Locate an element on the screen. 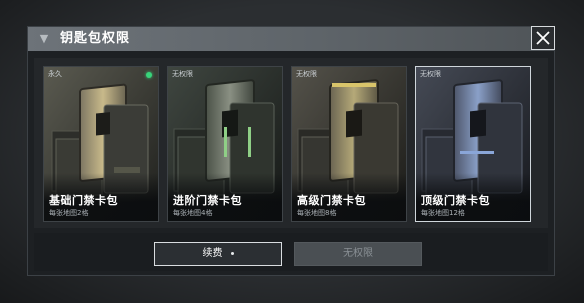 This screenshot has height=303, width=584. dialog-title: 钥匙包权限 is located at coordinates (95, 38).